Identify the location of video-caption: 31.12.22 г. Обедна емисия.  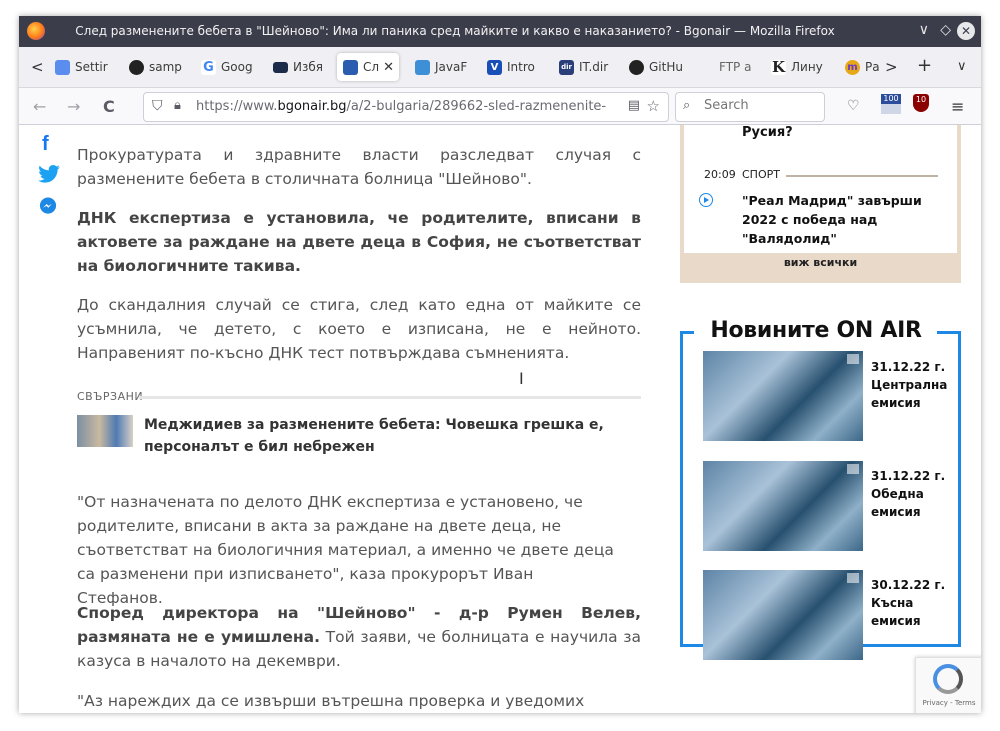
(911, 494).